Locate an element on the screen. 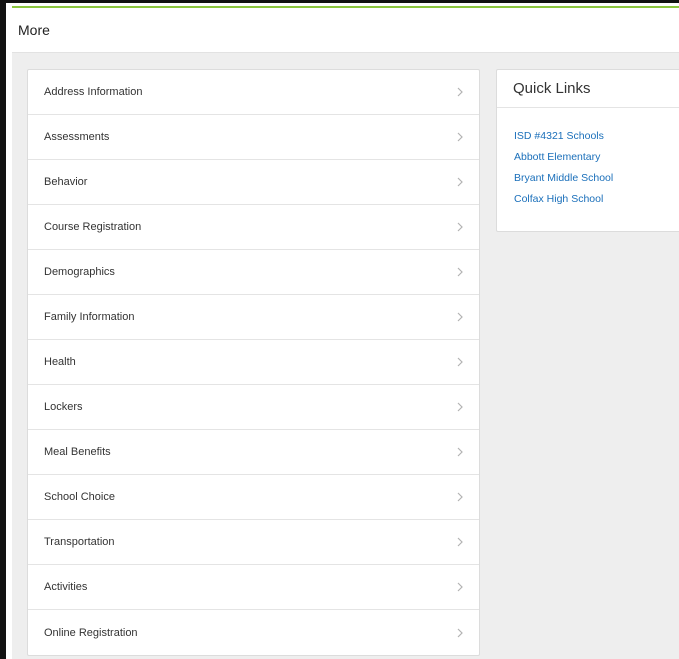 The width and height of the screenshot is (679, 659). page-header: More is located at coordinates (345, 30).